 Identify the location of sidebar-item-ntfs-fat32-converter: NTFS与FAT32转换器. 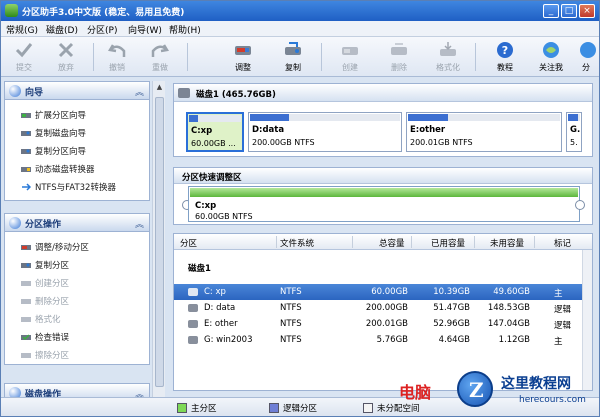
(84, 187).